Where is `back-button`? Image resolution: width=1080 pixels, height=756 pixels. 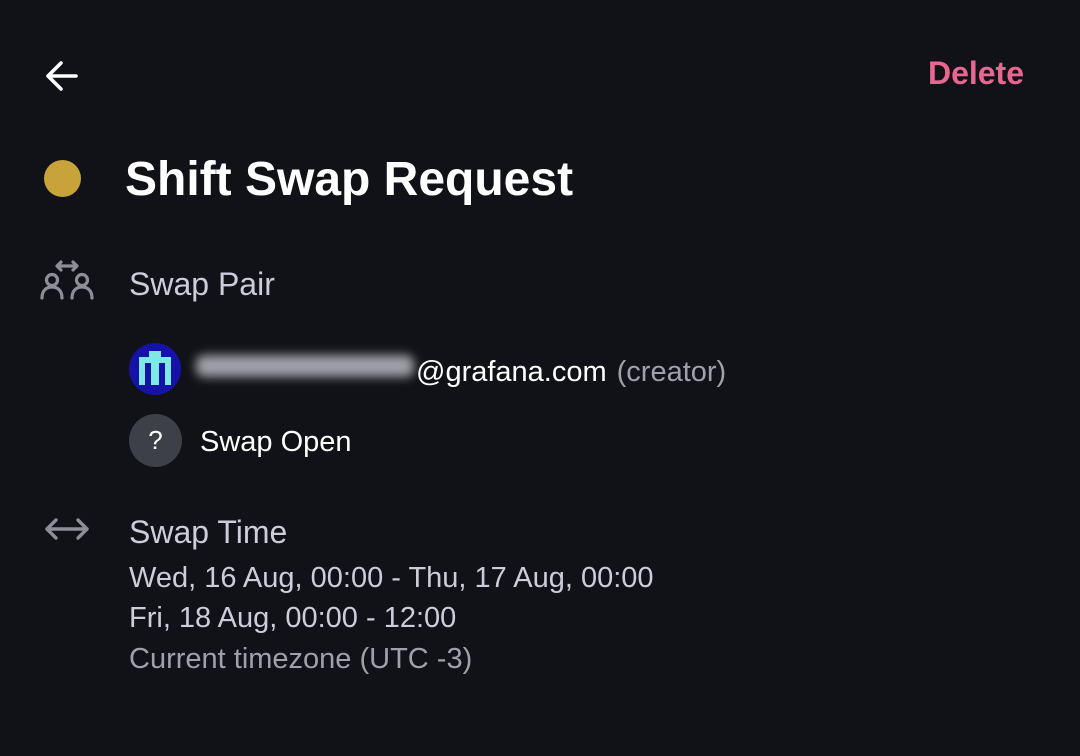 back-button is located at coordinates (62, 76).